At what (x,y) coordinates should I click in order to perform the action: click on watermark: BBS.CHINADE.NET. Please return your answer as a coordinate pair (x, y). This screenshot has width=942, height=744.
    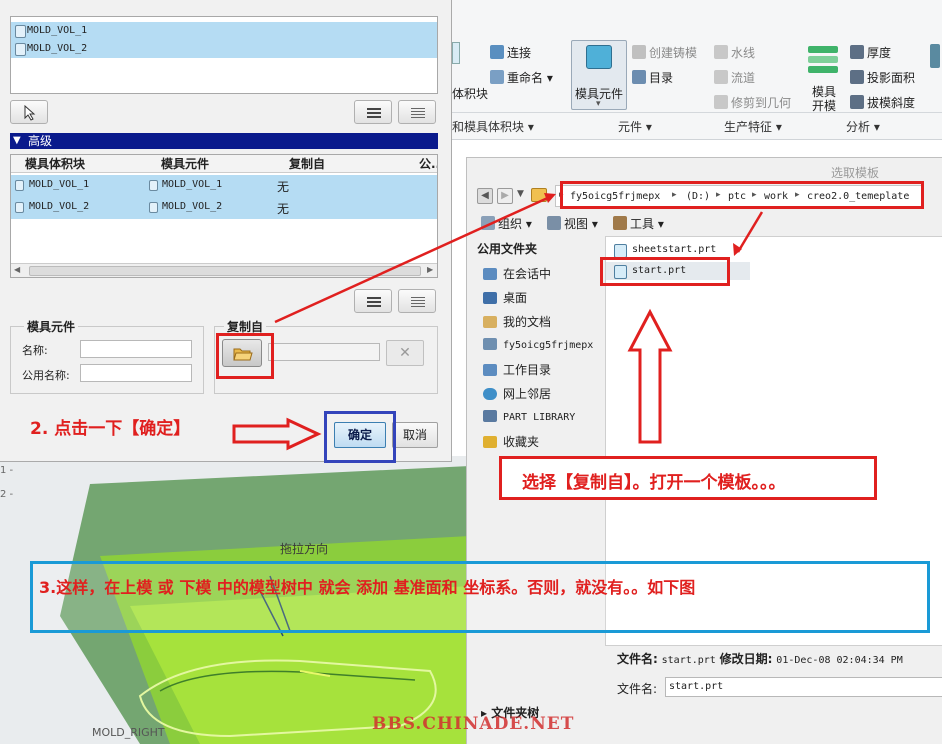
    Looking at the image, I should click on (473, 724).